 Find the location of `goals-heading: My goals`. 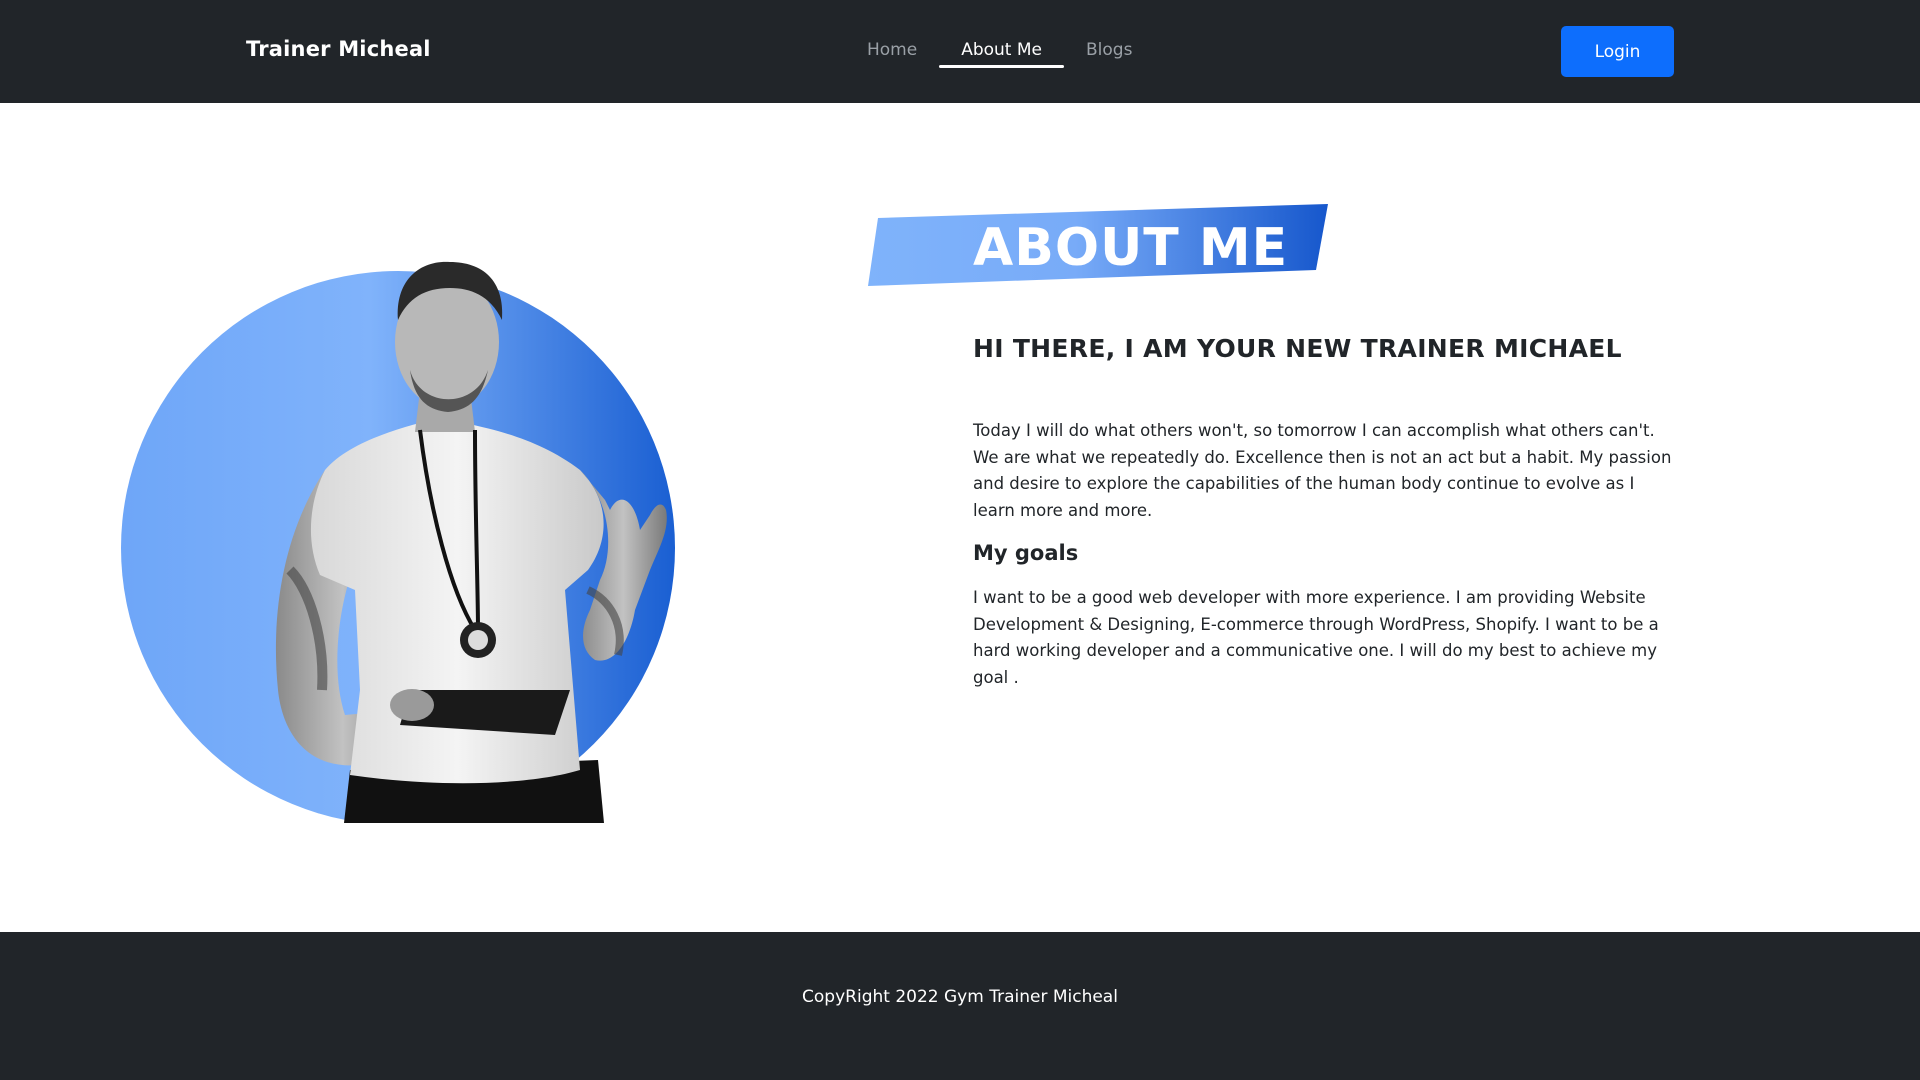

goals-heading: My goals is located at coordinates (1026, 553).